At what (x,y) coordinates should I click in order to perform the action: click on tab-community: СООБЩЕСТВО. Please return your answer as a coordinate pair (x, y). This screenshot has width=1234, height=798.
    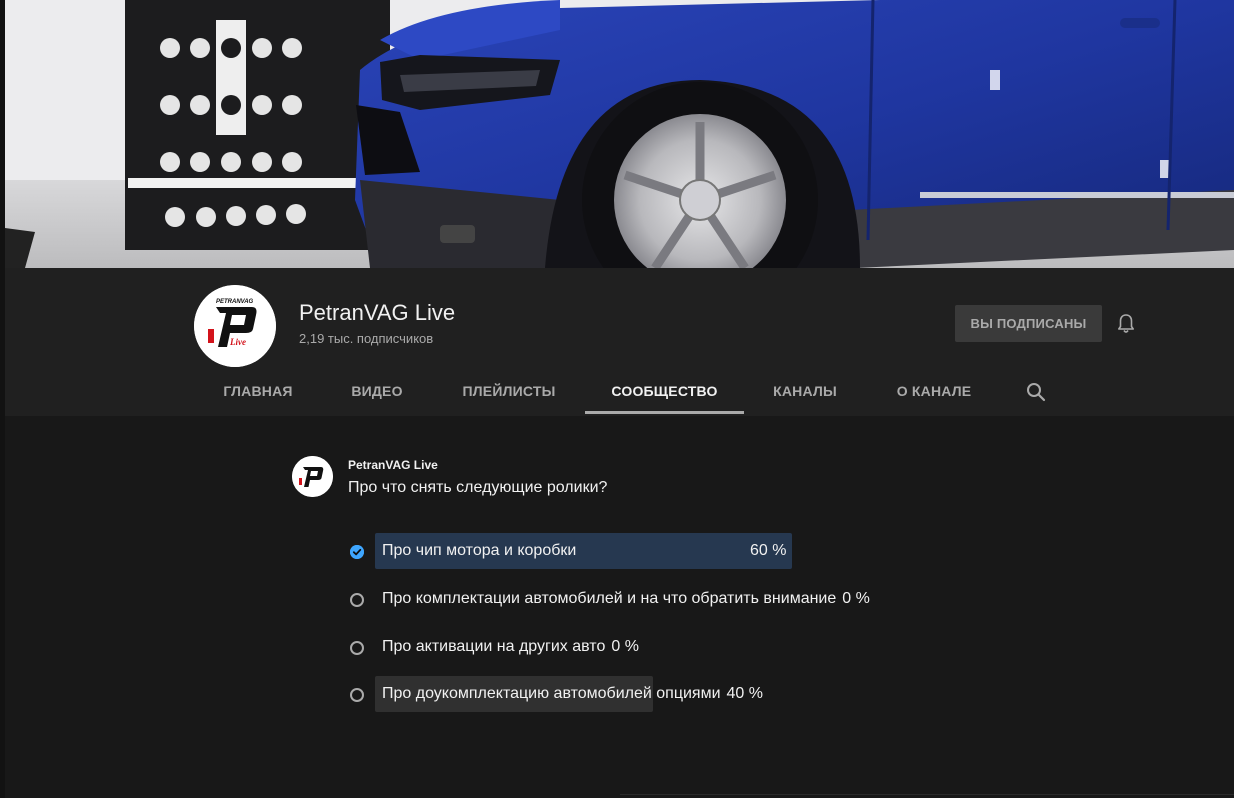
    Looking at the image, I should click on (664, 393).